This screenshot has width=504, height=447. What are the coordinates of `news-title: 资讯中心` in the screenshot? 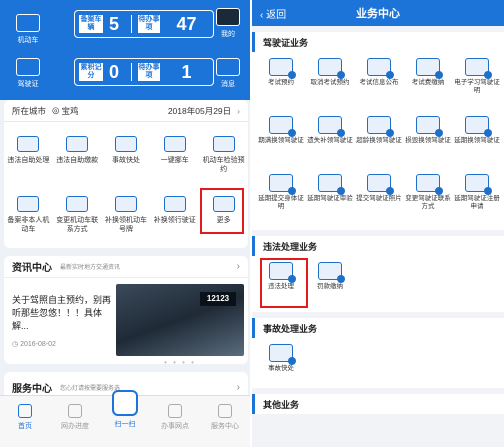 It's located at (32, 268).